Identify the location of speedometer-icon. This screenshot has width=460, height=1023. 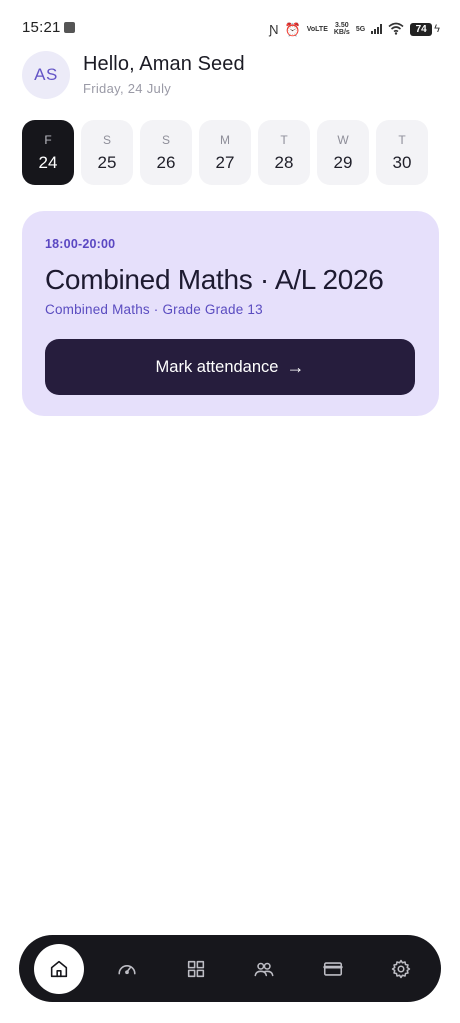
(127, 969).